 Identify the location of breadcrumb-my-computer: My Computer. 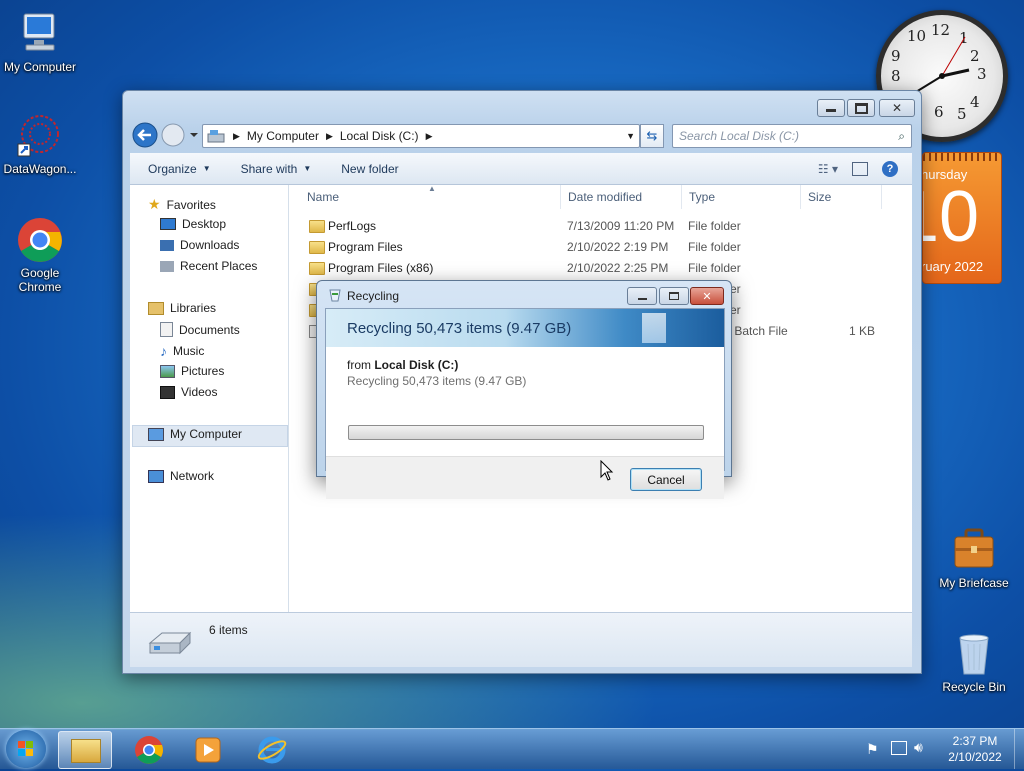
(283, 136).